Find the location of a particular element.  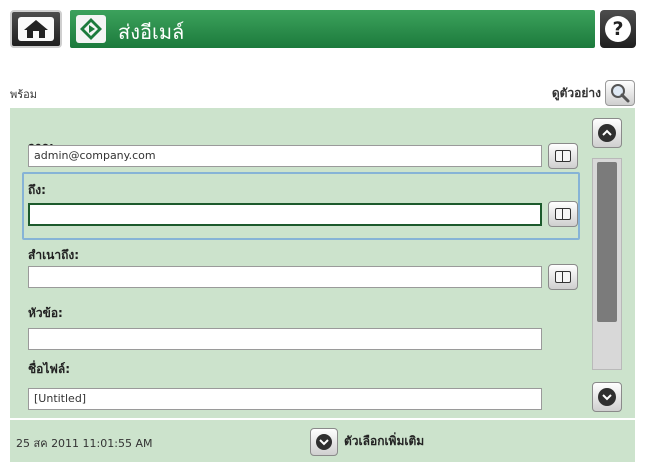

chevron-up-icon is located at coordinates (607, 133).